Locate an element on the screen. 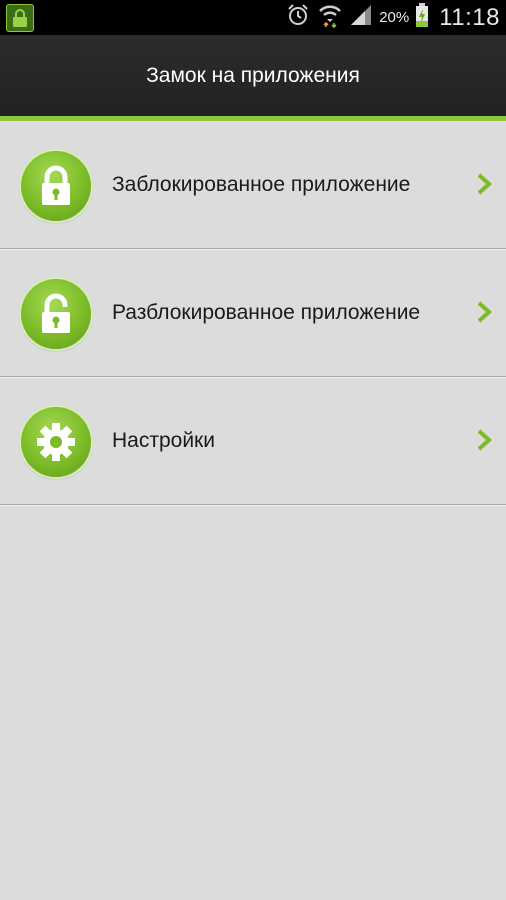 The height and width of the screenshot is (900, 506). battery-percent: 20% is located at coordinates (394, 17).